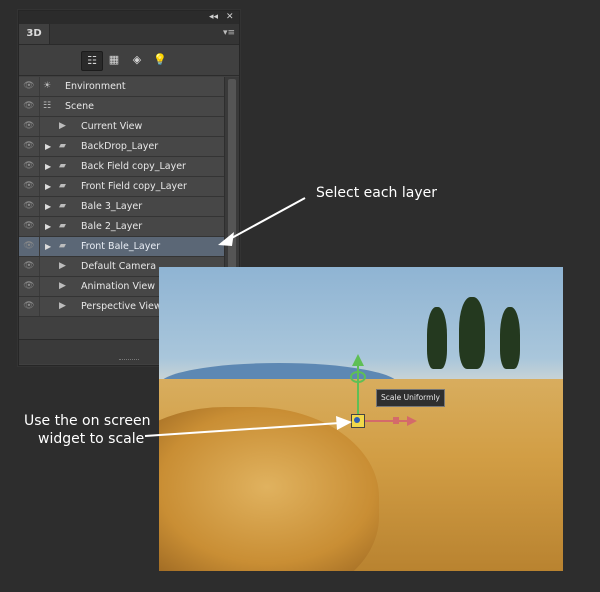  What do you see at coordinates (226, 239) in the screenshot?
I see `arrow-to-layer-head` at bounding box center [226, 239].